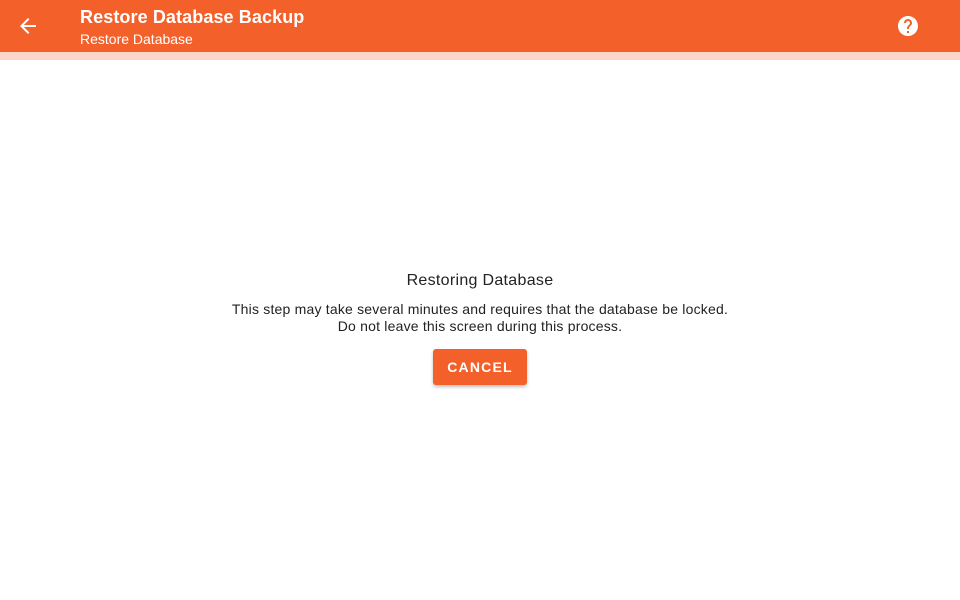  What do you see at coordinates (480, 280) in the screenshot?
I see `status-heading: Restoring Database` at bounding box center [480, 280].